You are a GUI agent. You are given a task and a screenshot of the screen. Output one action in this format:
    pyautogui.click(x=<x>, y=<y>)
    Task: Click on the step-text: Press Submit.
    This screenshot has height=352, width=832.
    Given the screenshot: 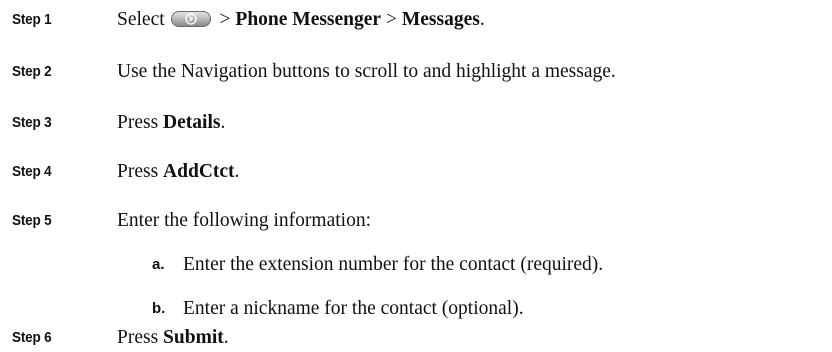 What is the action you would take?
    pyautogui.click(x=173, y=338)
    